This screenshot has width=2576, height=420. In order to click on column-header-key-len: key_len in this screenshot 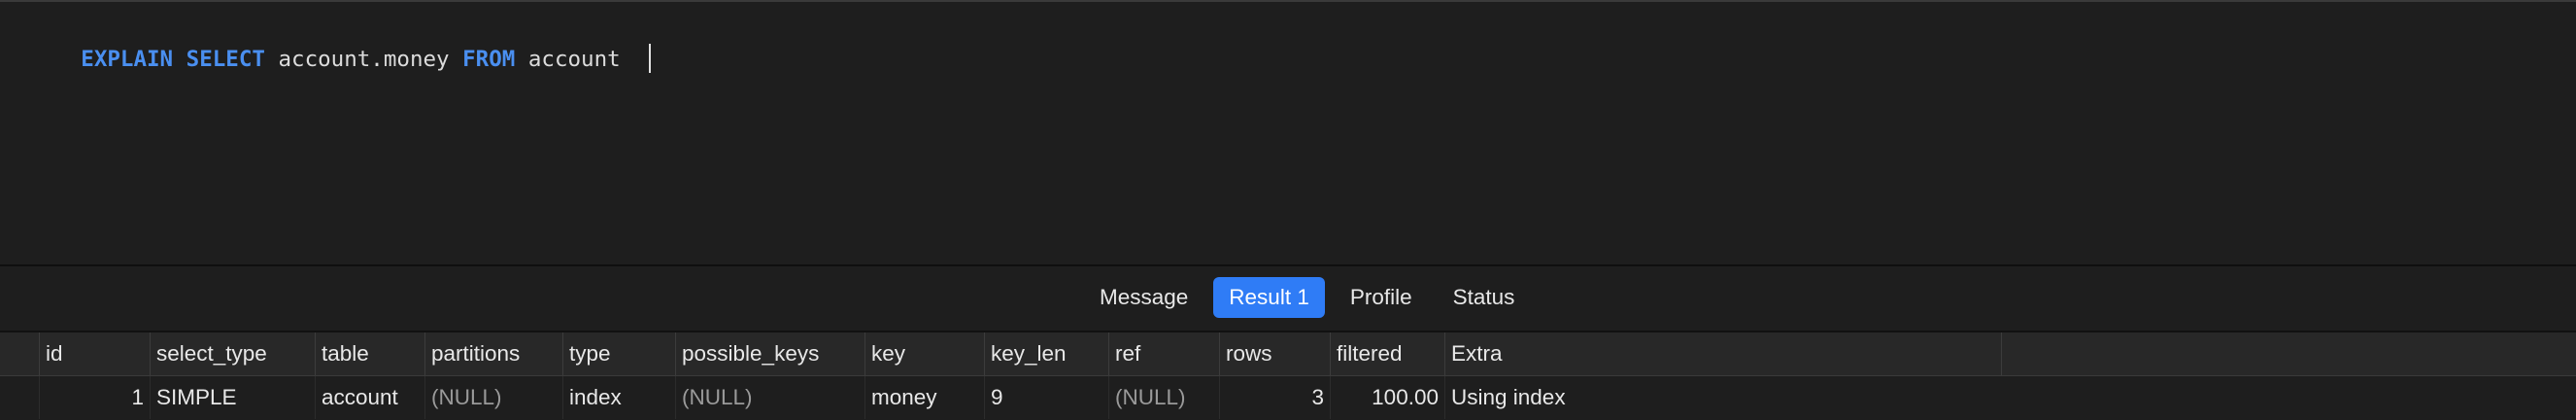, I will do `click(1046, 353)`.